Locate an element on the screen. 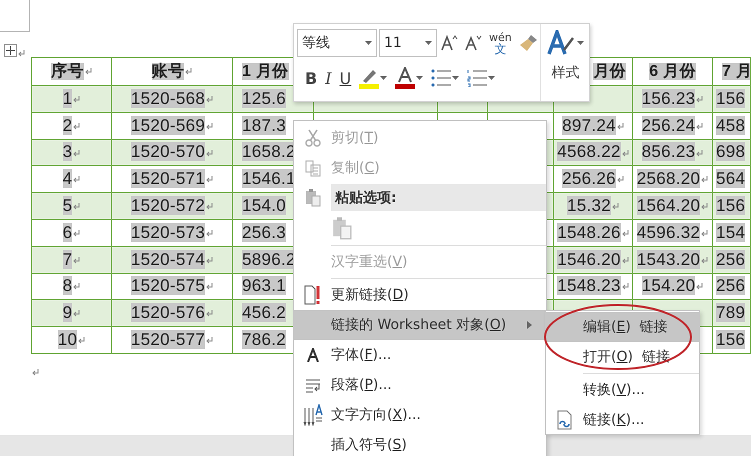  menu-item: 编辑(E) 链接 is located at coordinates (622, 327).